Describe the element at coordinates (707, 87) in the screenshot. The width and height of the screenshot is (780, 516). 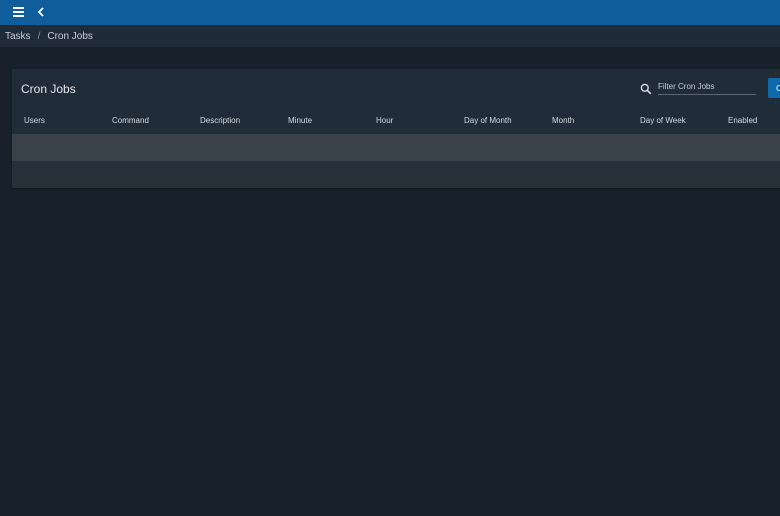
I see `filter-cron-jobs-input` at that location.